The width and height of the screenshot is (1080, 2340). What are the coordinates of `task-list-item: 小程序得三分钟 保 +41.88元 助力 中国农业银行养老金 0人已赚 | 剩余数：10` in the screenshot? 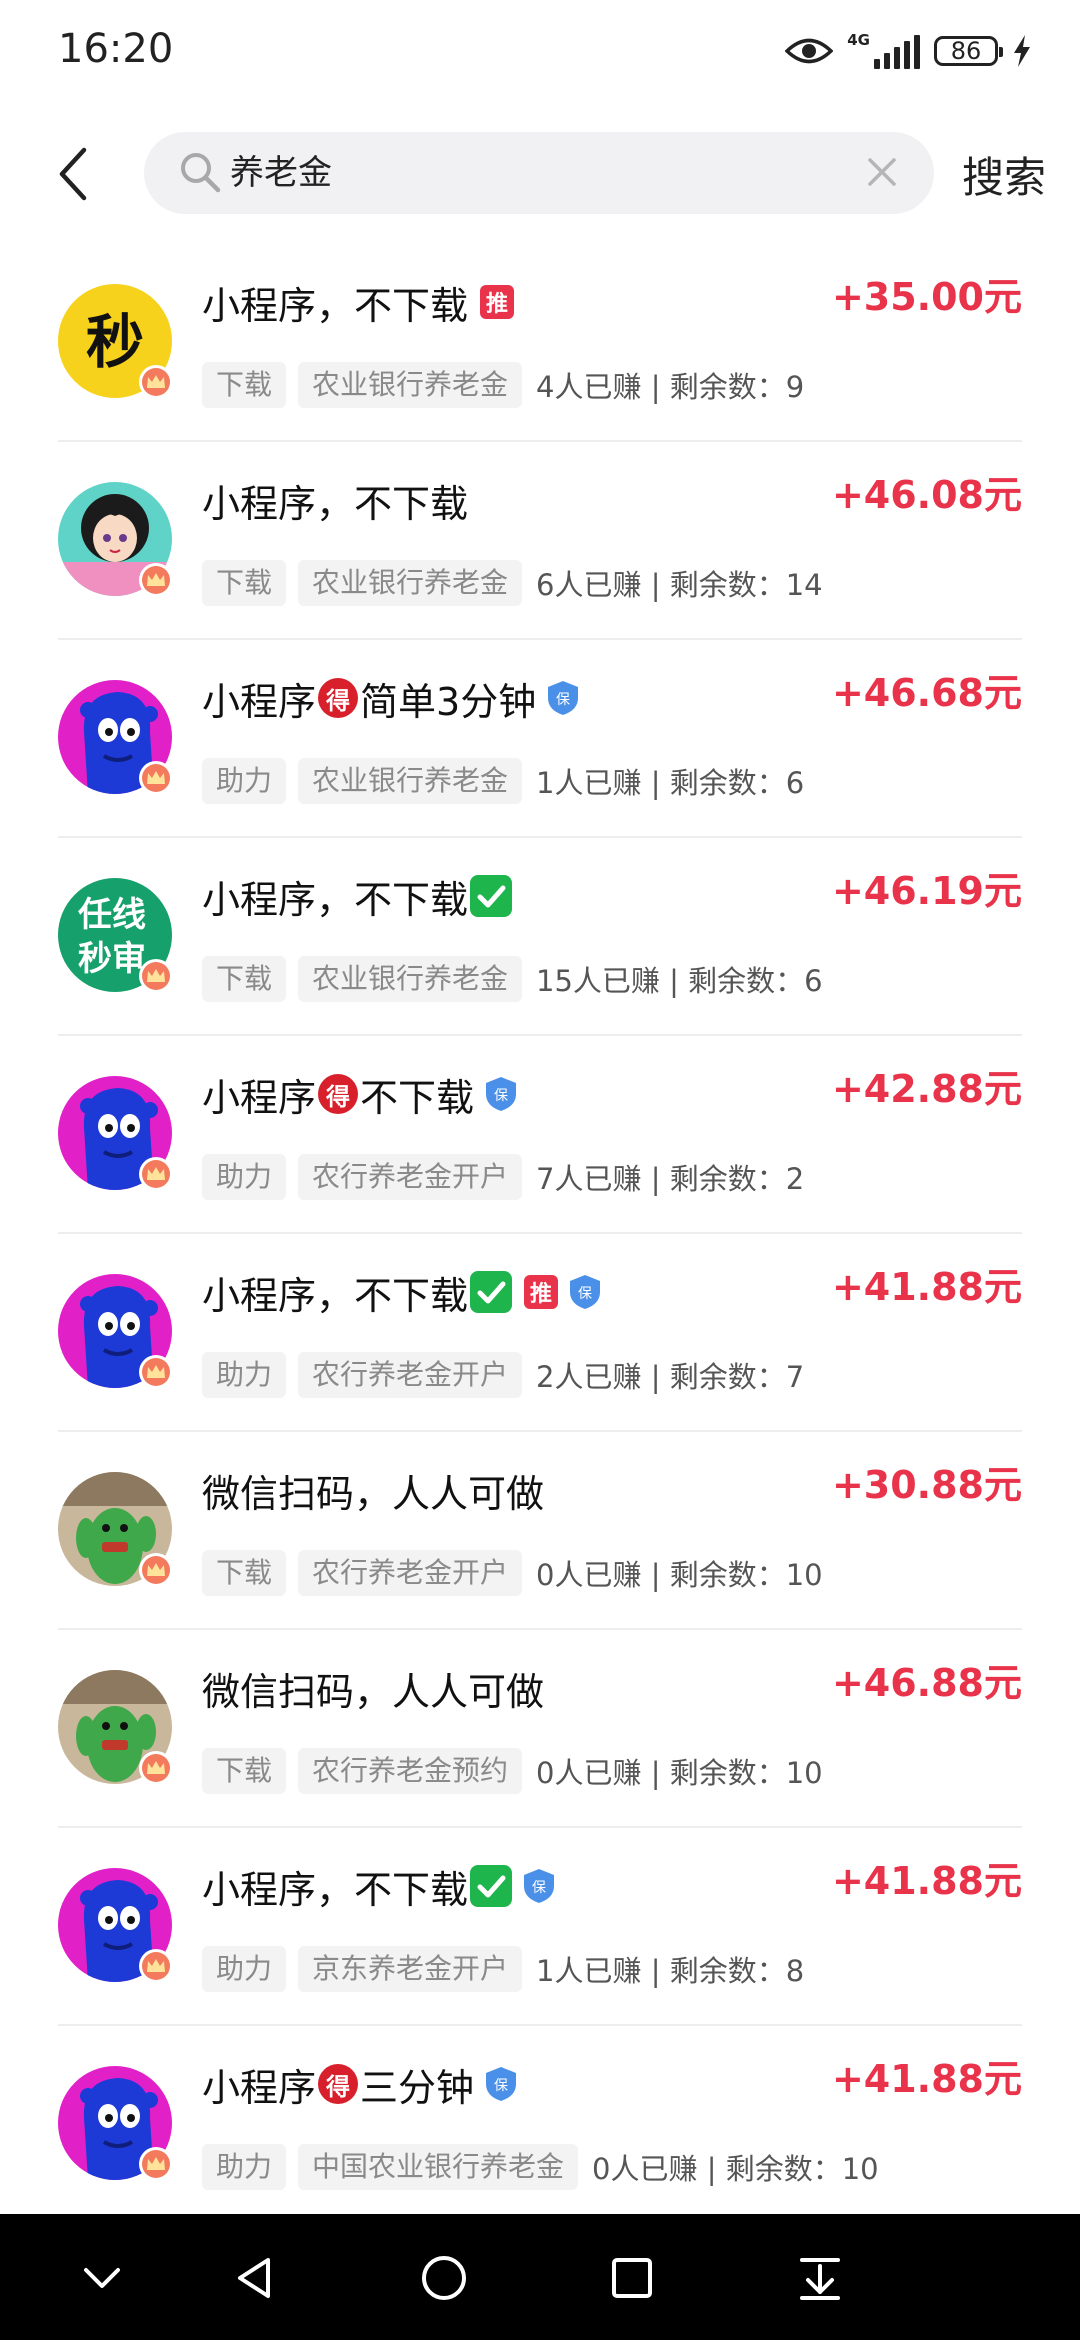 It's located at (540, 2124).